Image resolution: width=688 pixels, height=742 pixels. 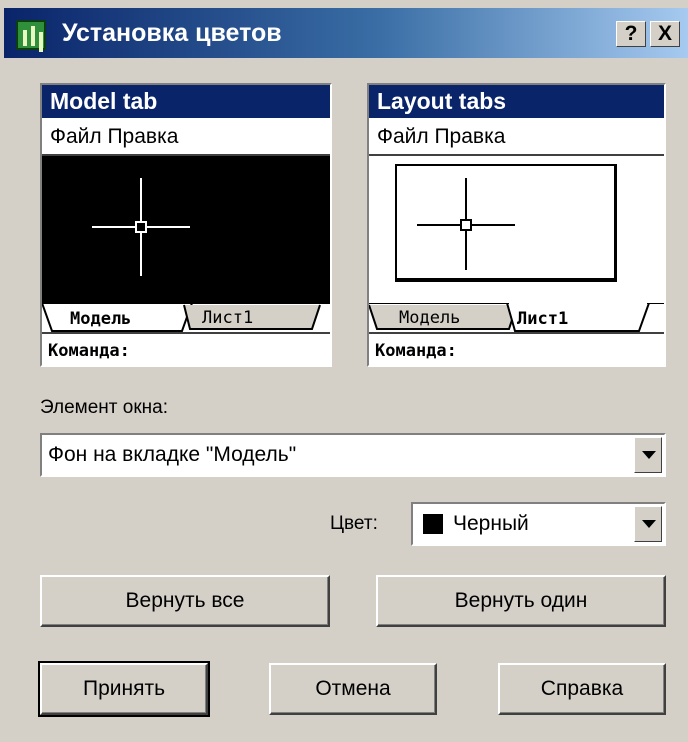 I want to click on layout-tabs-strip: Модель Лист1, so click(x=516, y=318).